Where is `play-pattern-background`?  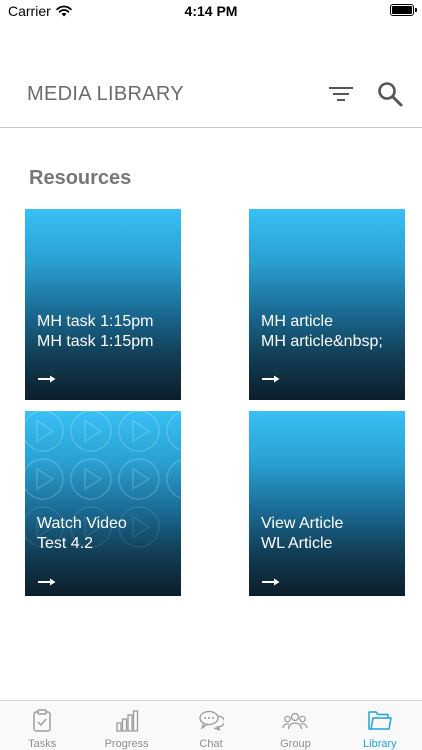
play-pattern-background is located at coordinates (103, 479).